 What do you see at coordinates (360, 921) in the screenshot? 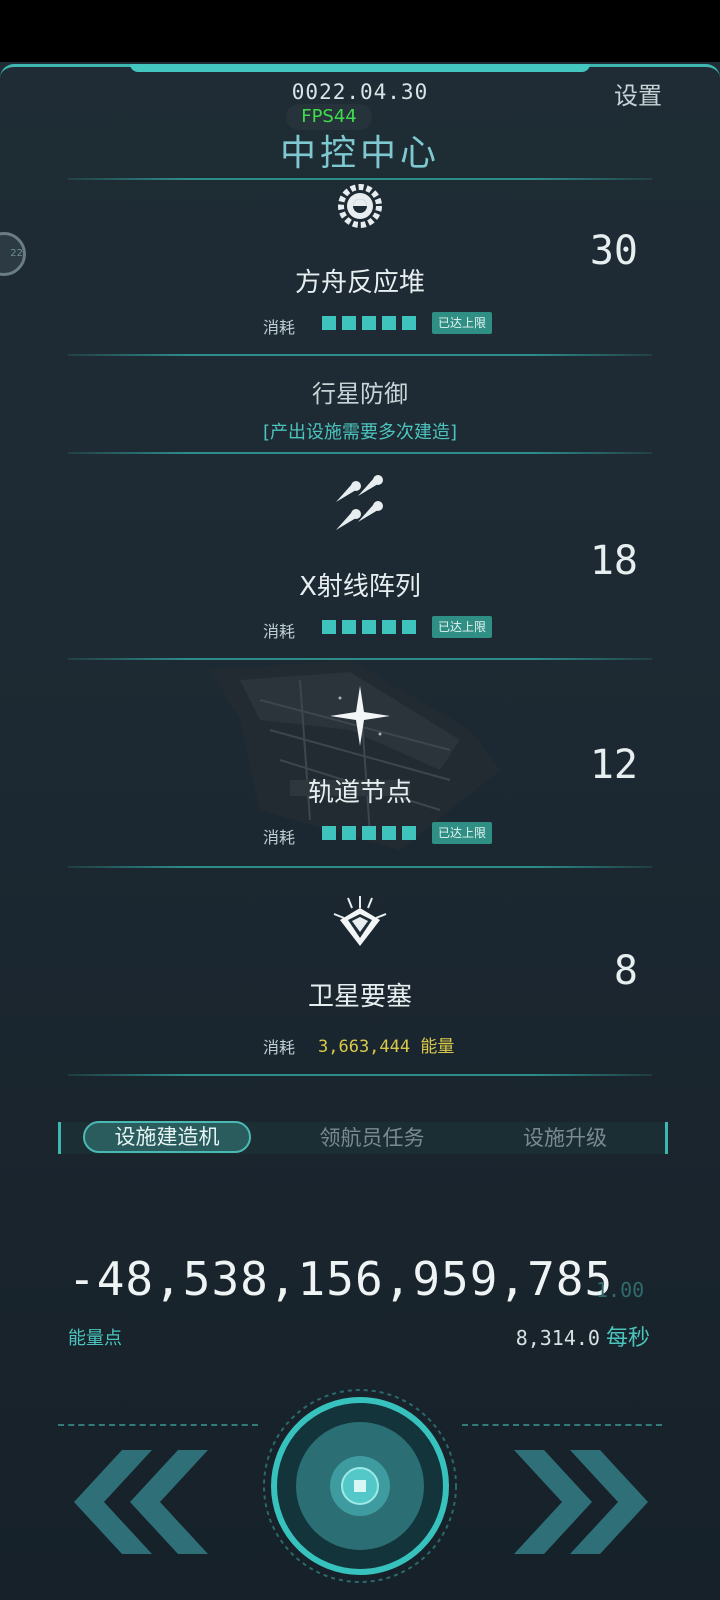
I see `satellite-fortress-icon` at bounding box center [360, 921].